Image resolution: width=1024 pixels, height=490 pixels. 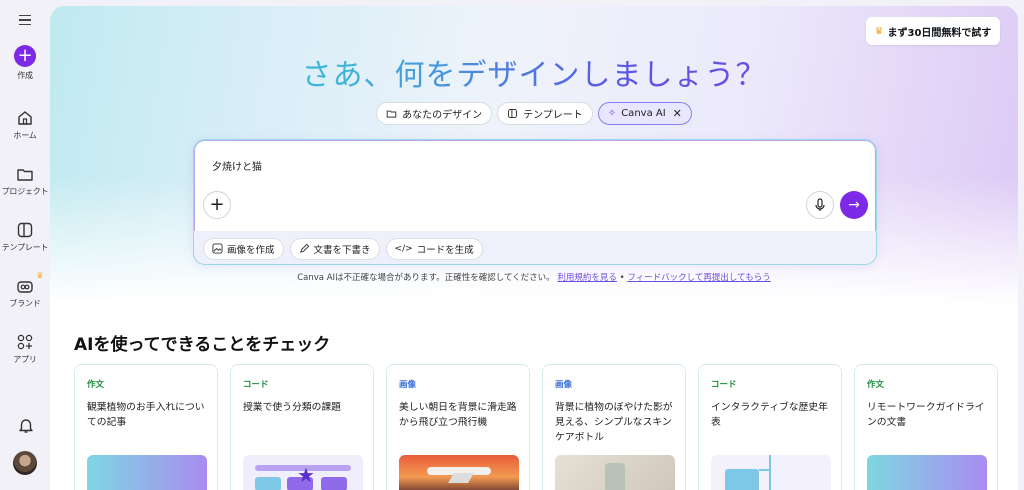 I want to click on image-icon, so click(x=217, y=248).